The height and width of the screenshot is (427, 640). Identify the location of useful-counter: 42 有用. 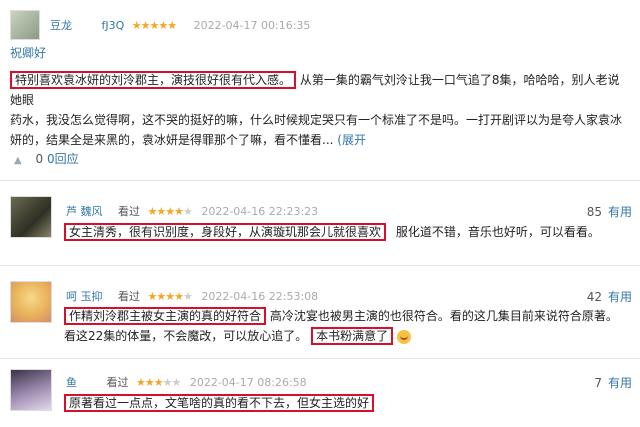
(609, 296).